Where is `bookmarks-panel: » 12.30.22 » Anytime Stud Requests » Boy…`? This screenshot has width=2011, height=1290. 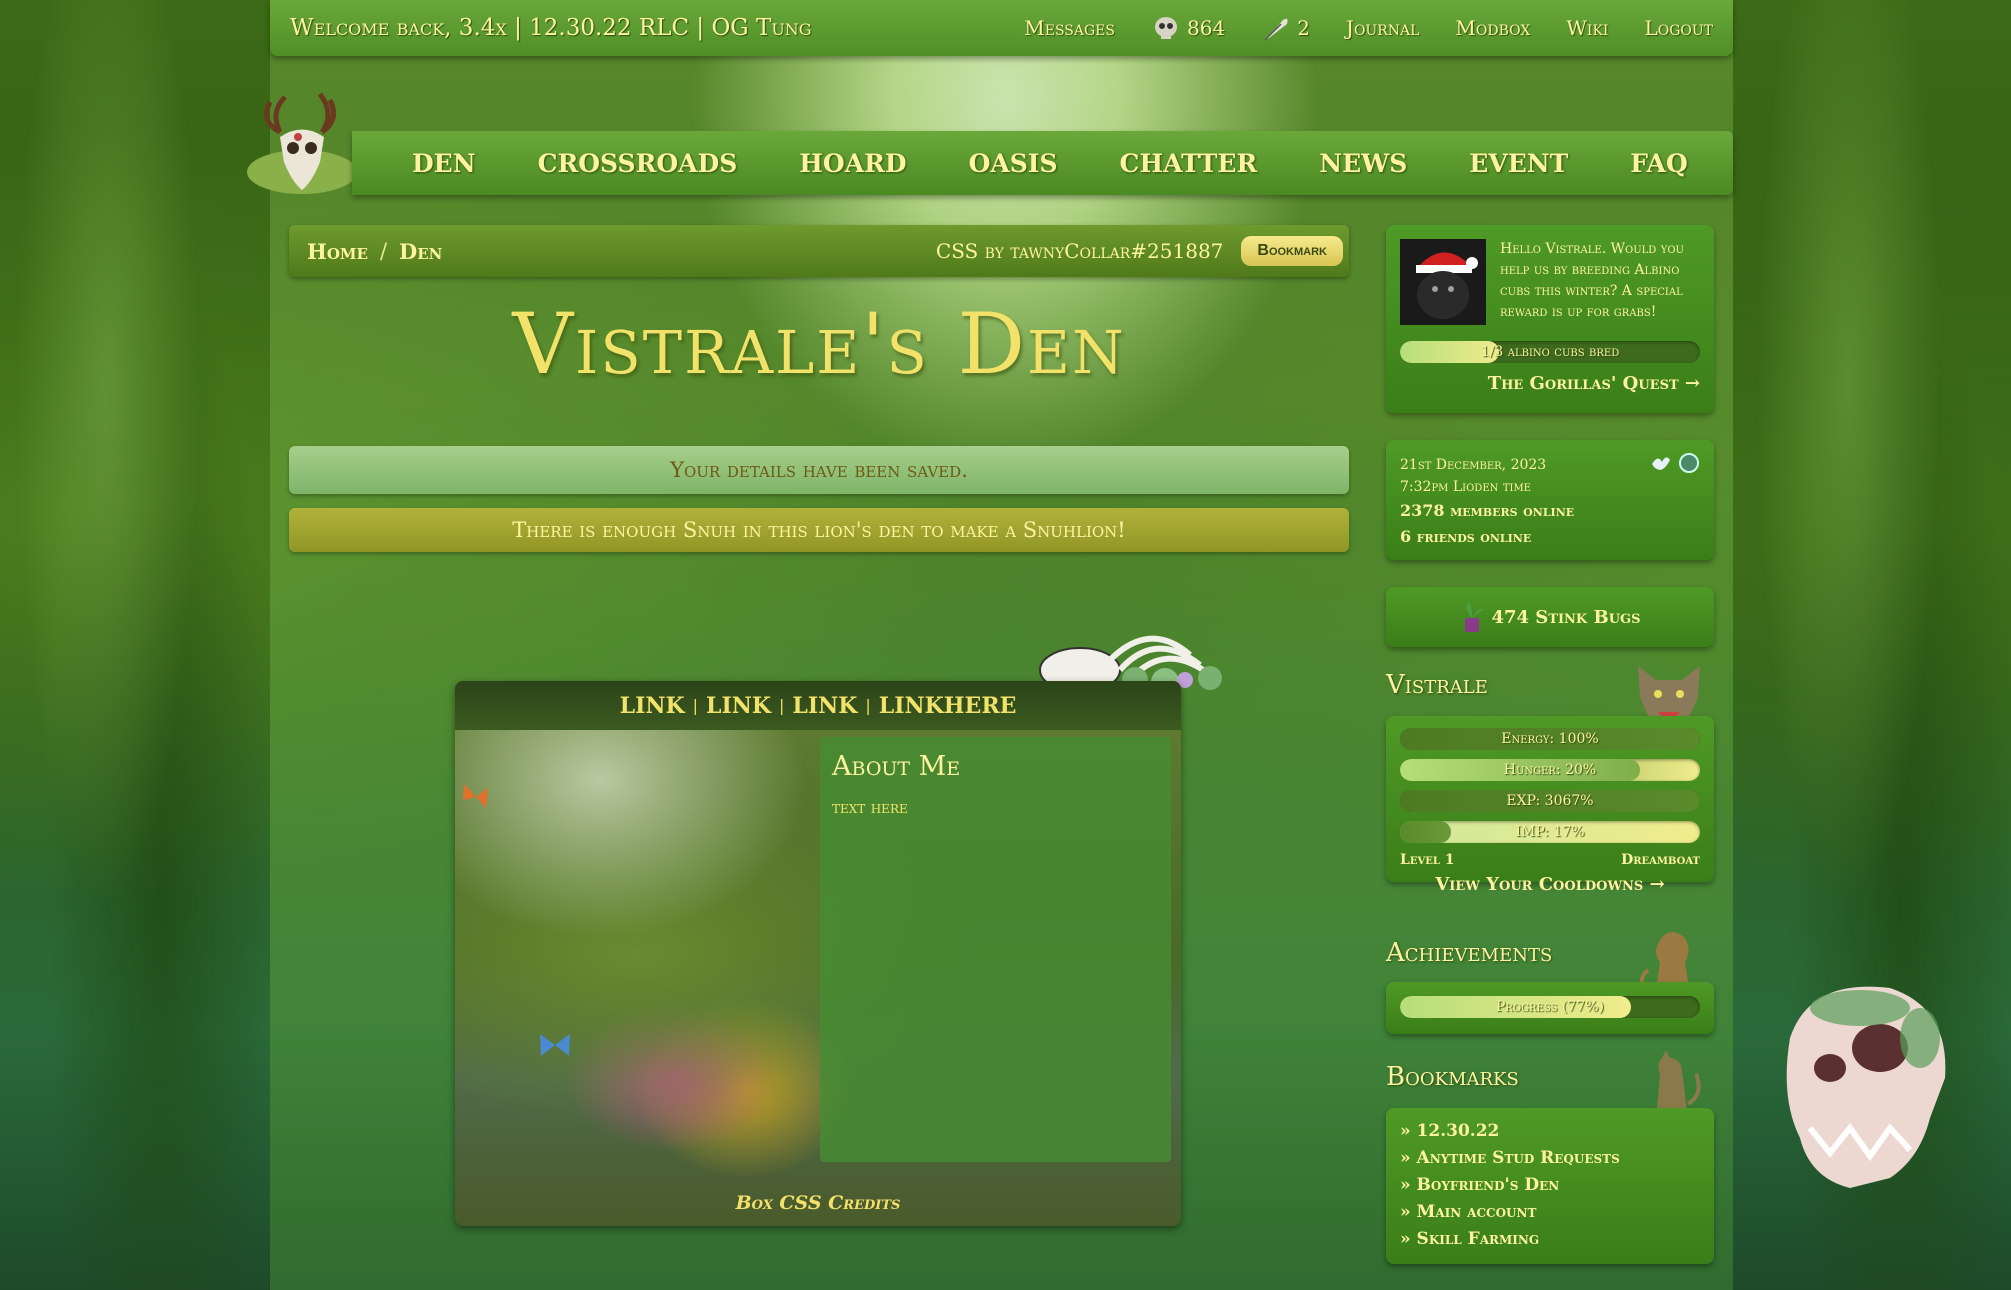
bookmarks-panel: » 12.30.22 » Anytime Stud Requests » Boy… is located at coordinates (1550, 1186).